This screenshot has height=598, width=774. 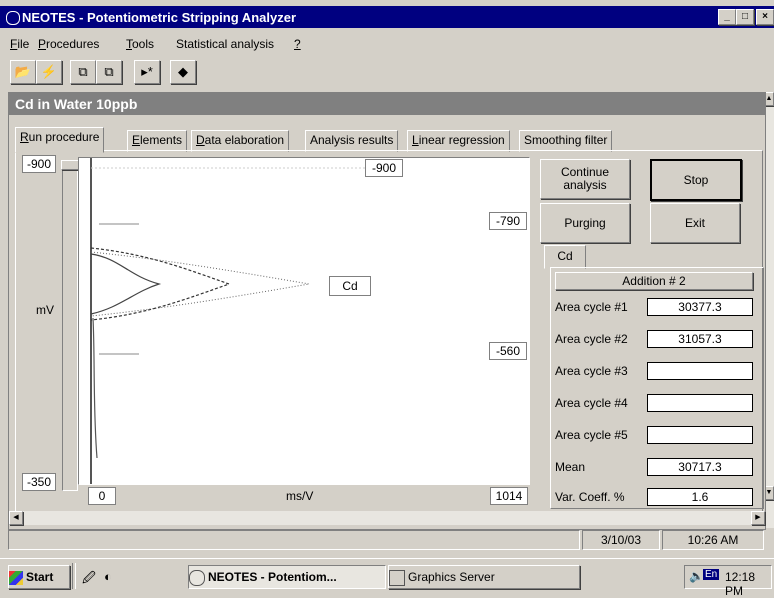 What do you see at coordinates (352, 141) in the screenshot?
I see `tab-analysis-results: Analysis results` at bounding box center [352, 141].